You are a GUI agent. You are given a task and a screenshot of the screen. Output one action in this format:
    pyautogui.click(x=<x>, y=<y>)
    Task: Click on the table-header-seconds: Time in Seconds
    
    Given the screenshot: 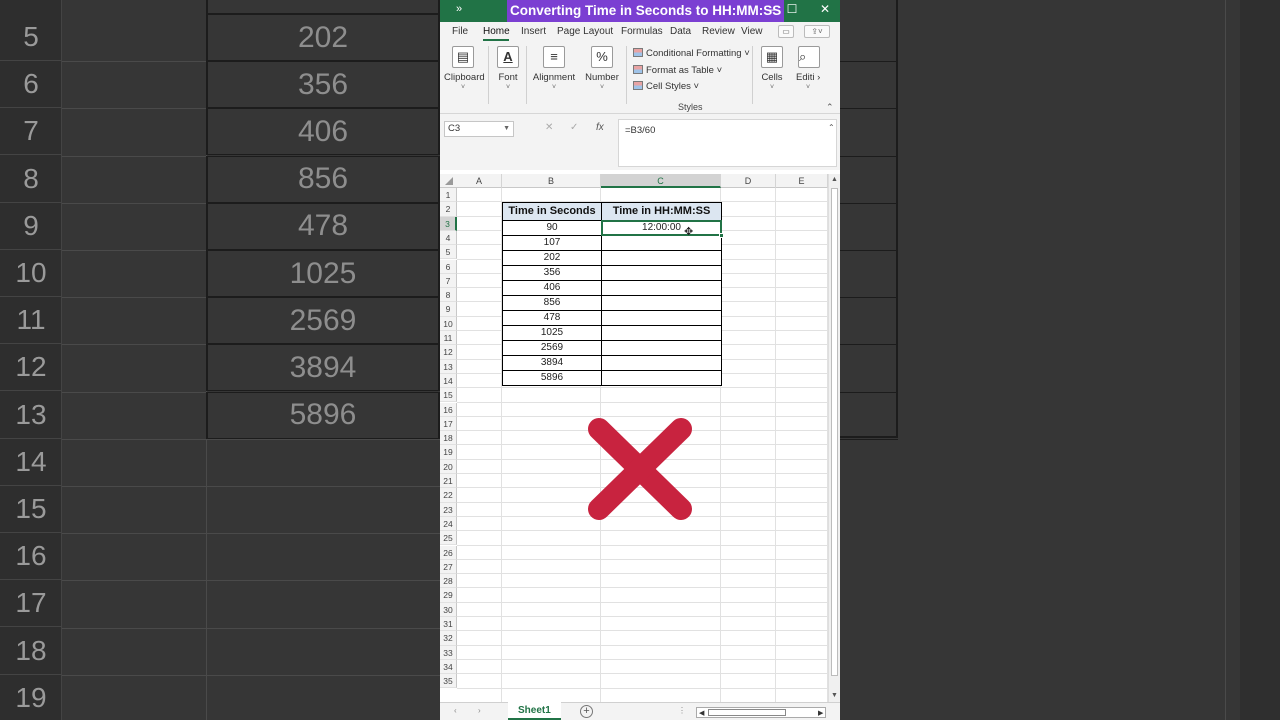 What is the action you would take?
    pyautogui.click(x=552, y=211)
    